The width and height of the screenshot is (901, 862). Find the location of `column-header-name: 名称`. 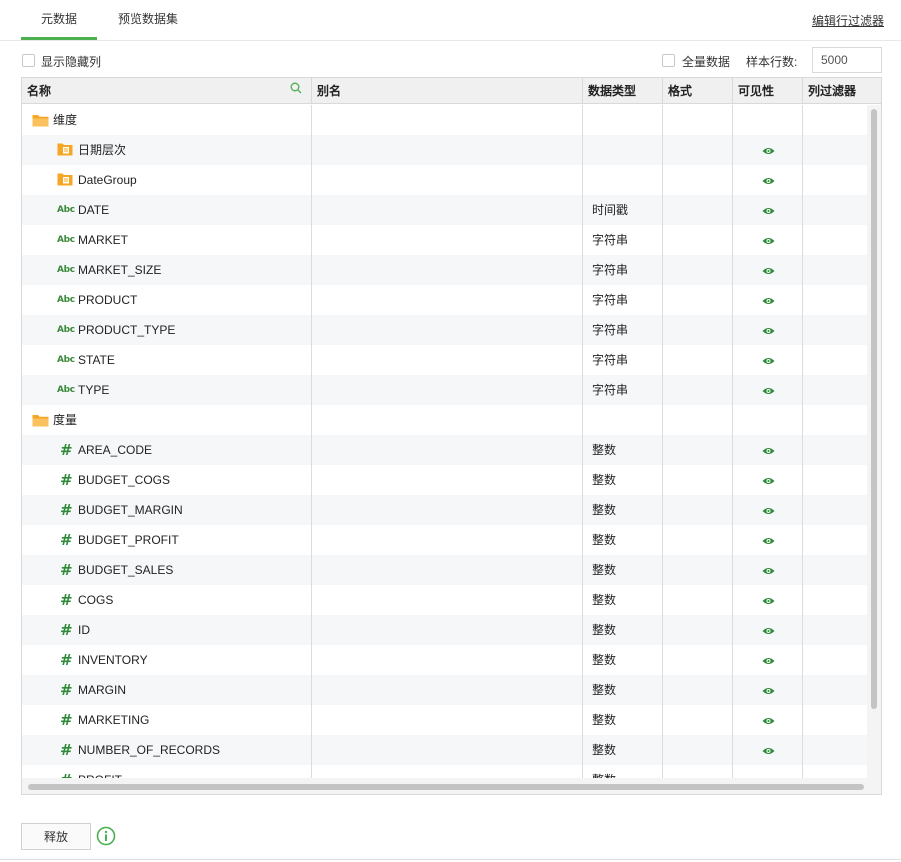

column-header-name: 名称 is located at coordinates (167, 91).